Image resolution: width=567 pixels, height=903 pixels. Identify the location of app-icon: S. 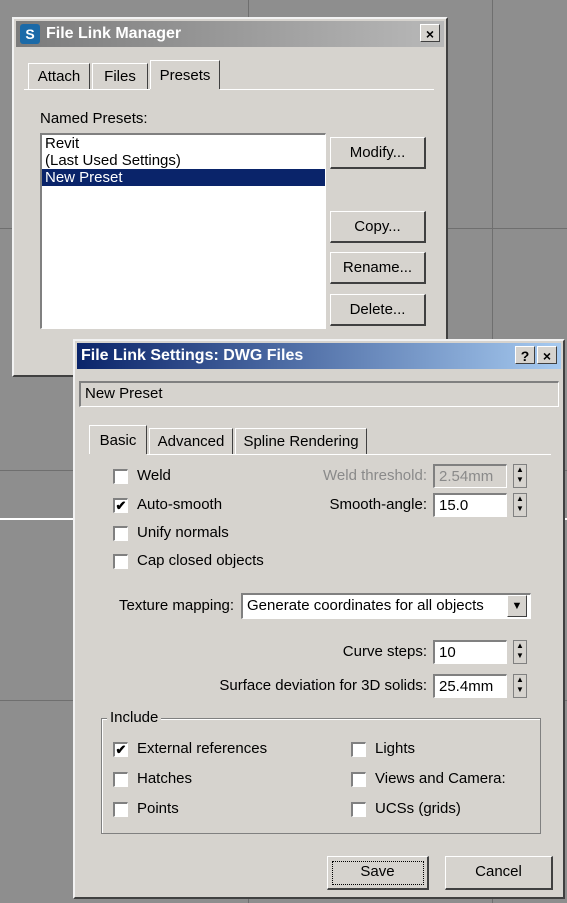
(30, 34).